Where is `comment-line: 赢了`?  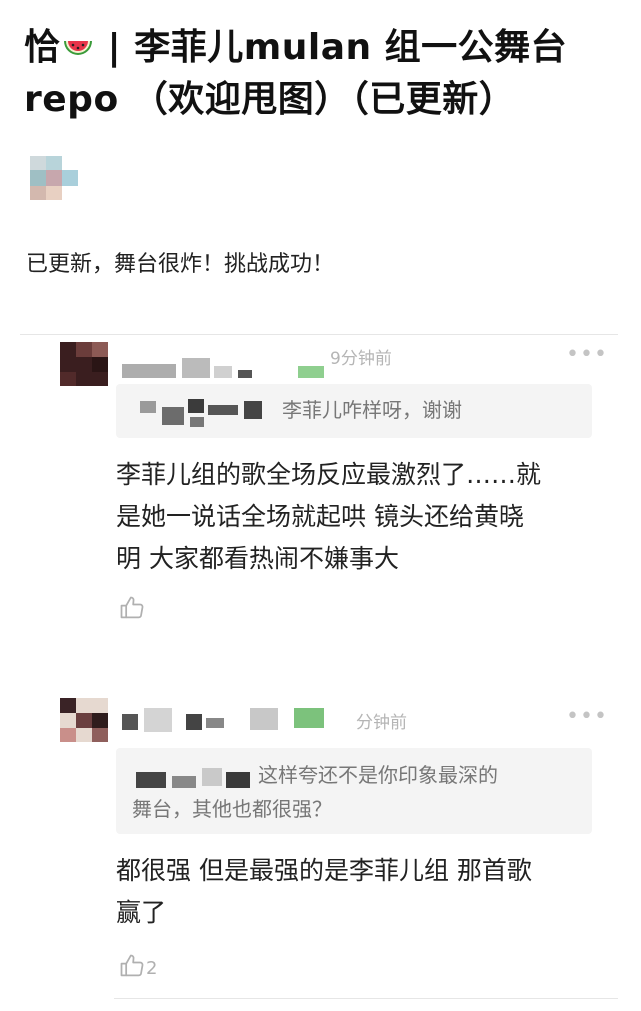 comment-line: 赢了 is located at coordinates (141, 912).